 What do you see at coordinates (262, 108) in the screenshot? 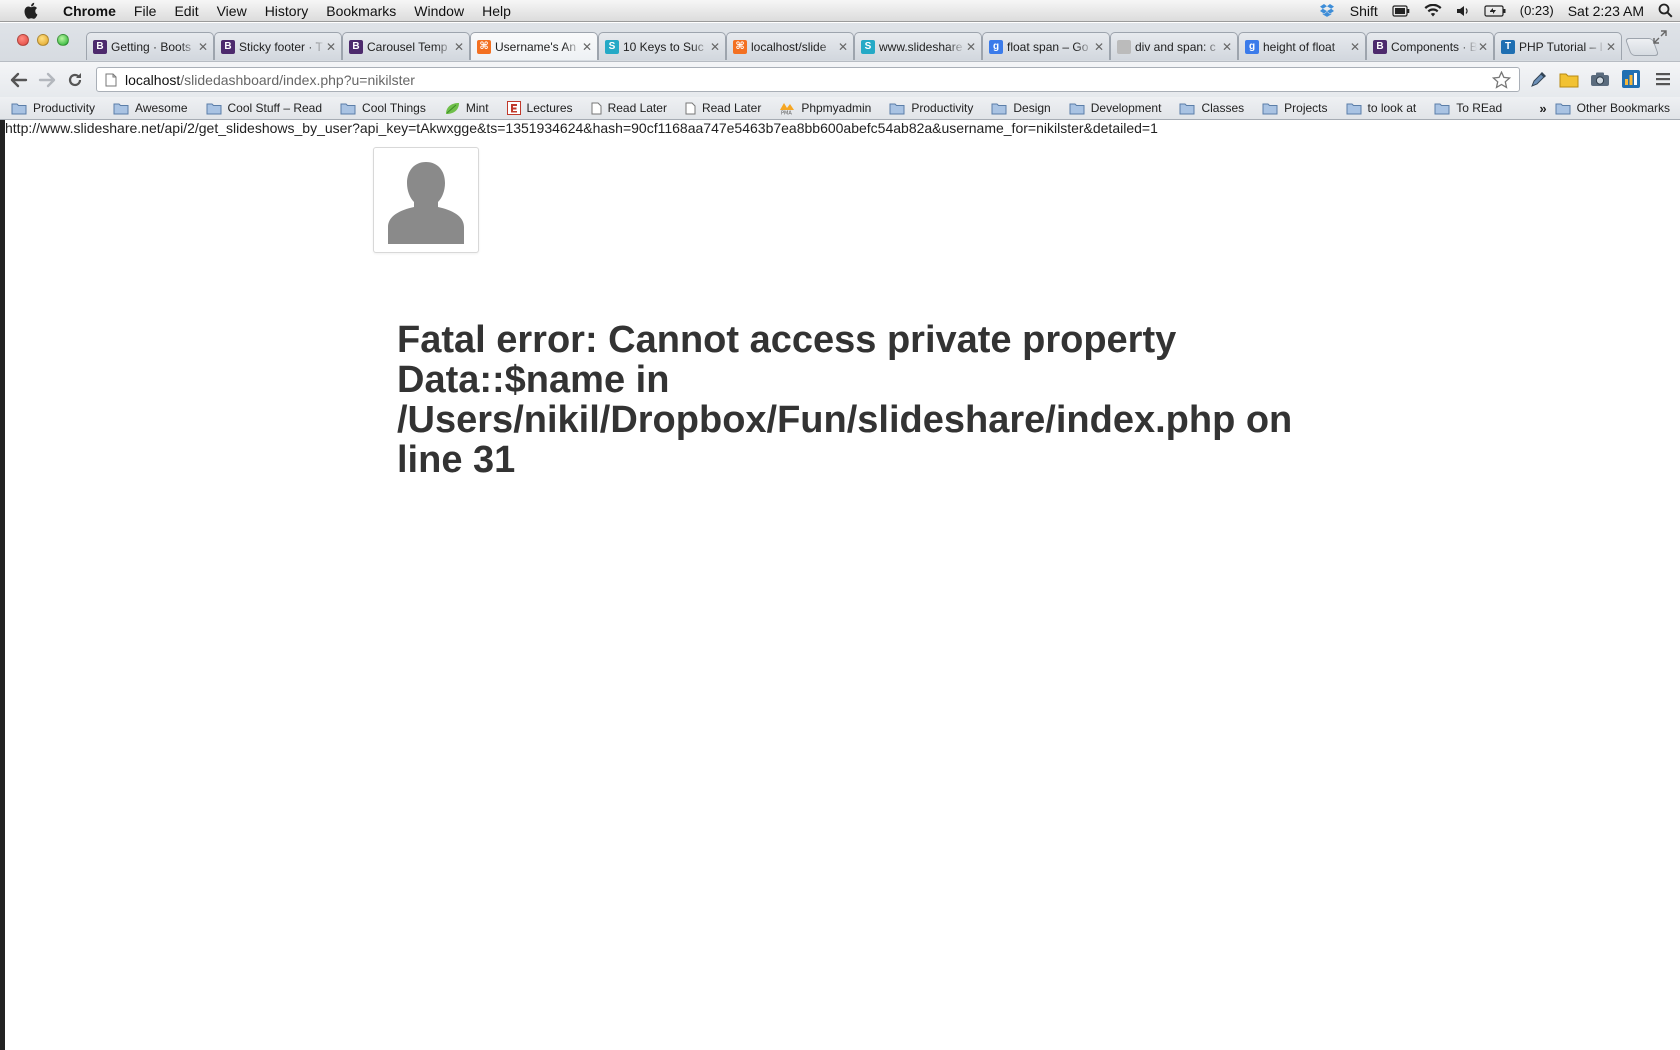
I see `bookmark-item: Cool Stuff – Read` at bounding box center [262, 108].